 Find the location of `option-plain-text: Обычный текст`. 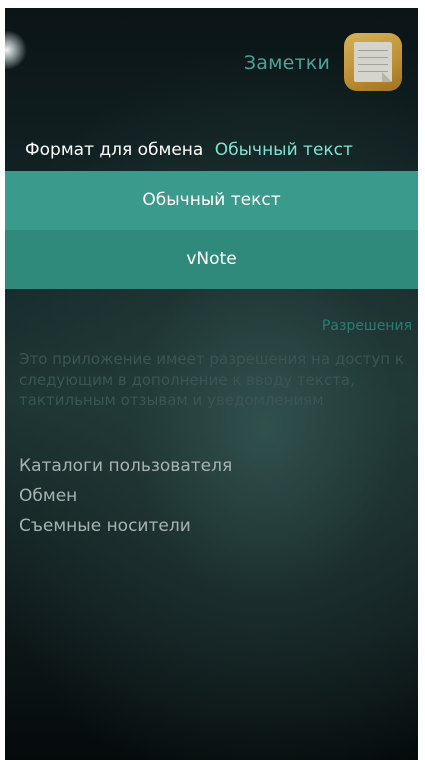

option-plain-text: Обычный текст is located at coordinates (211, 200).